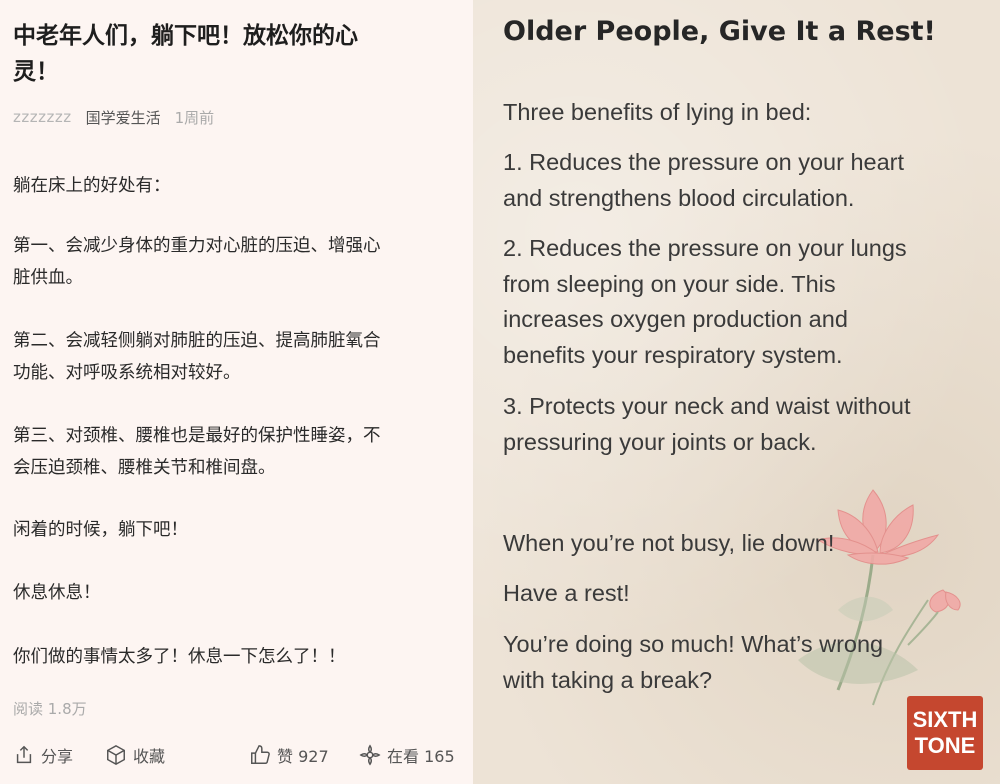 Image resolution: width=1000 pixels, height=784 pixels. Describe the element at coordinates (303, 756) in the screenshot. I see `like-label: 赞 927` at that location.